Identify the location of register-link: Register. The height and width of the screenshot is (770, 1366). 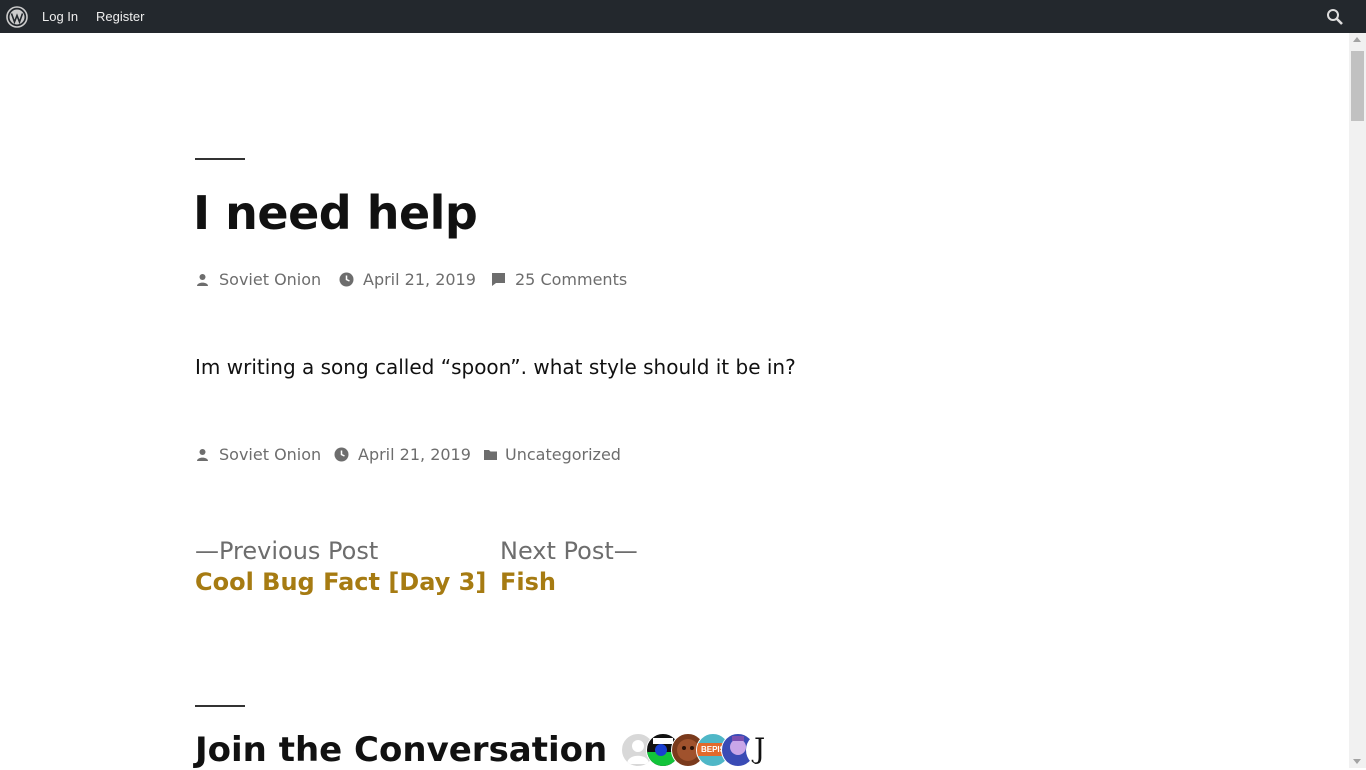
(120, 16).